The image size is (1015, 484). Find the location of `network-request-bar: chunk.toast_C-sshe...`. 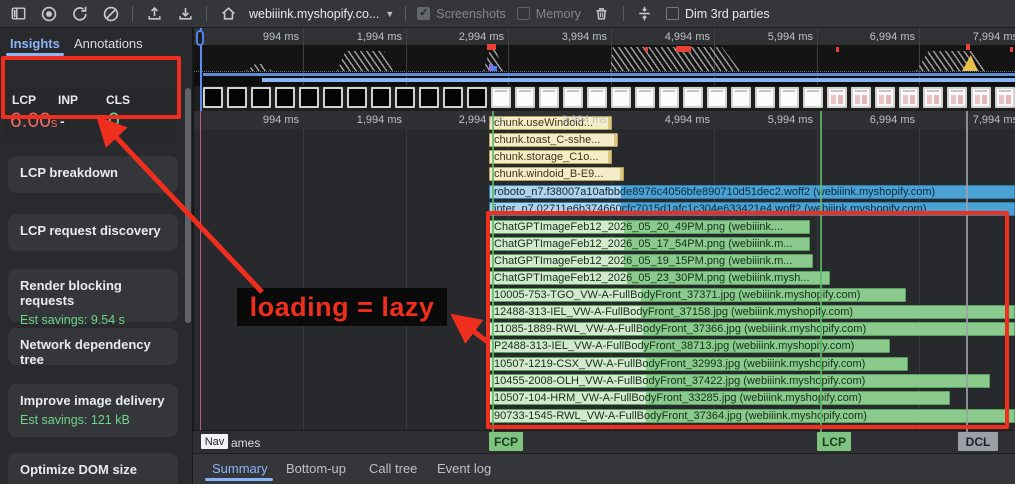

network-request-bar: chunk.toast_C-sshe... is located at coordinates (553, 140).